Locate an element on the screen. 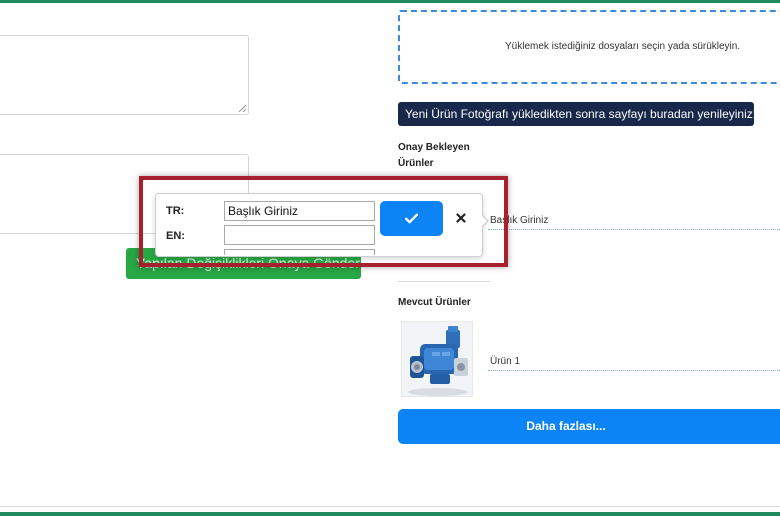 This screenshot has width=780, height=516. pending-product-underline is located at coordinates (634, 229).